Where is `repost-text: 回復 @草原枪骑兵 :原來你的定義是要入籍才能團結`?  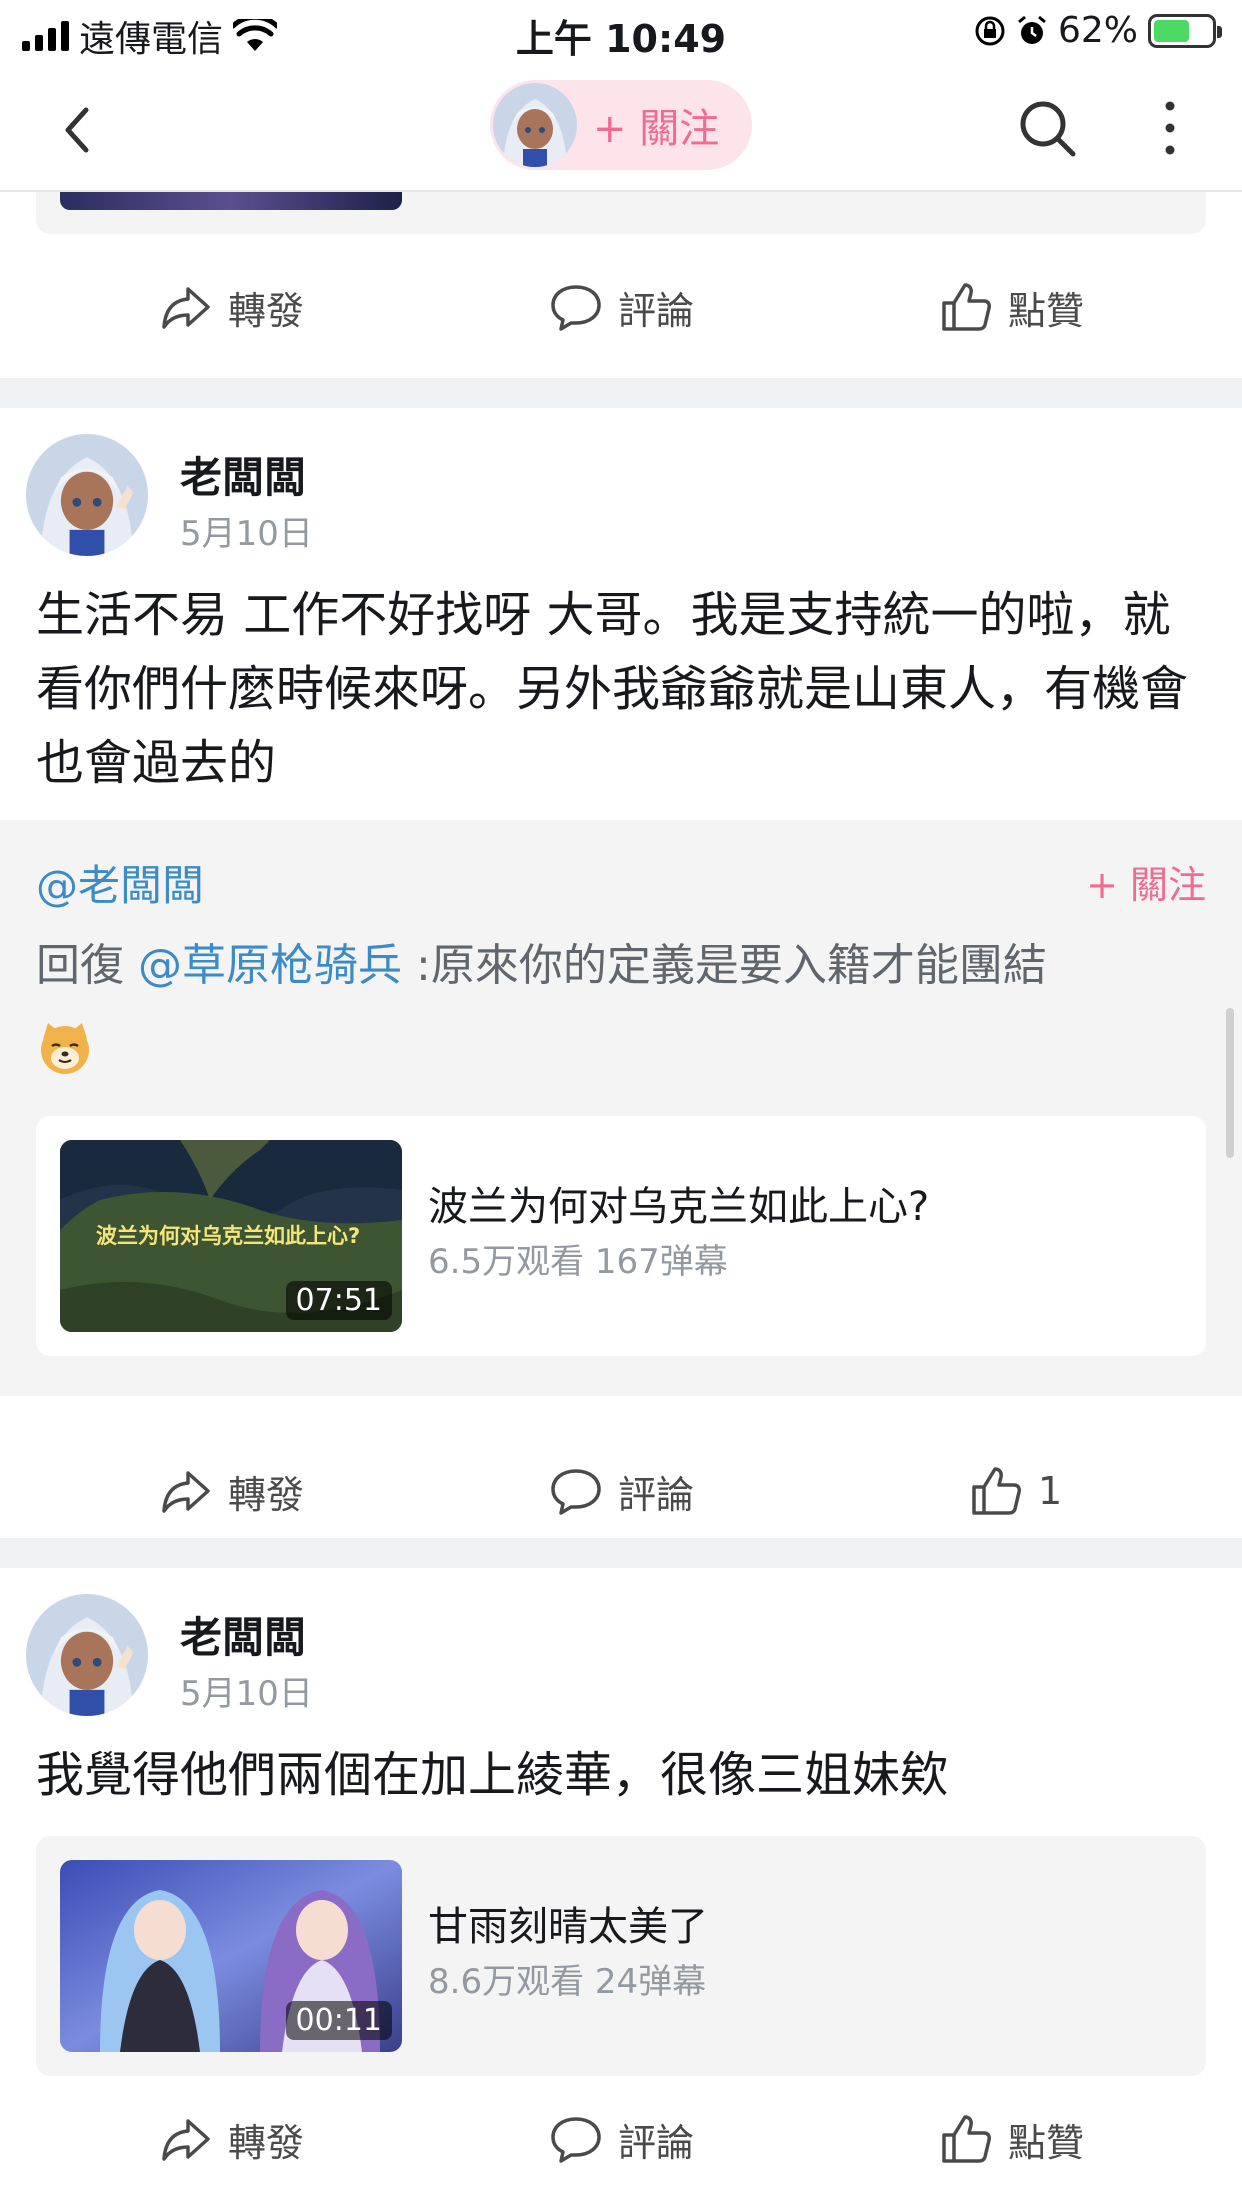 repost-text: 回復 @草原枪骑兵 :原來你的定義是要入籍才能團結 is located at coordinates (621, 1006).